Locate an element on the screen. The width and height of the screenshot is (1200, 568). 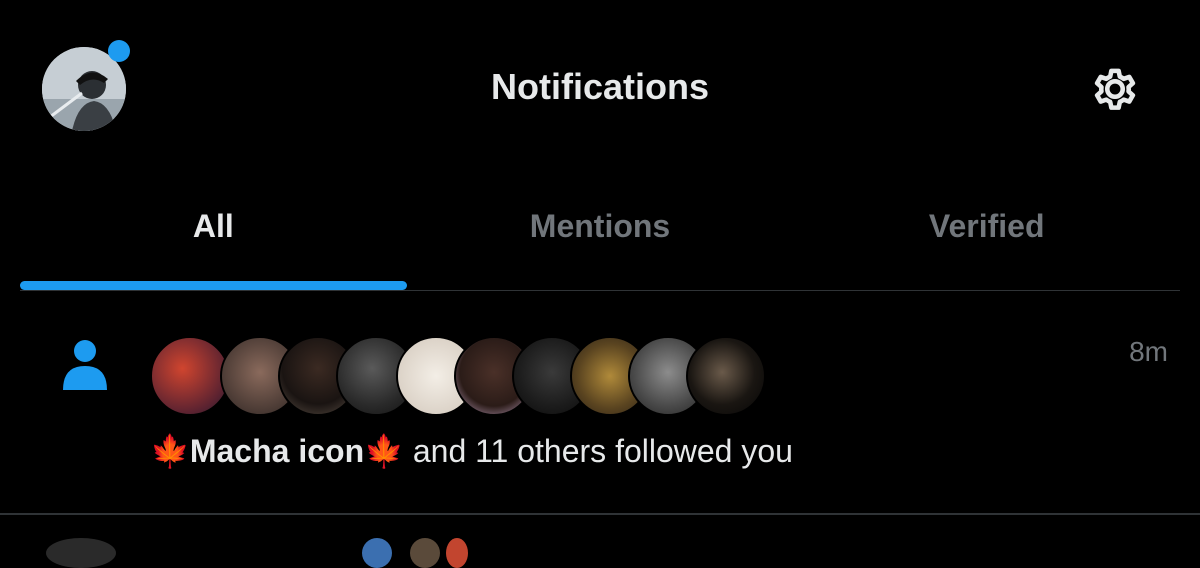
notification-text: 🍁Macha icon🍁 and 11 others followed you is located at coordinates (471, 451).